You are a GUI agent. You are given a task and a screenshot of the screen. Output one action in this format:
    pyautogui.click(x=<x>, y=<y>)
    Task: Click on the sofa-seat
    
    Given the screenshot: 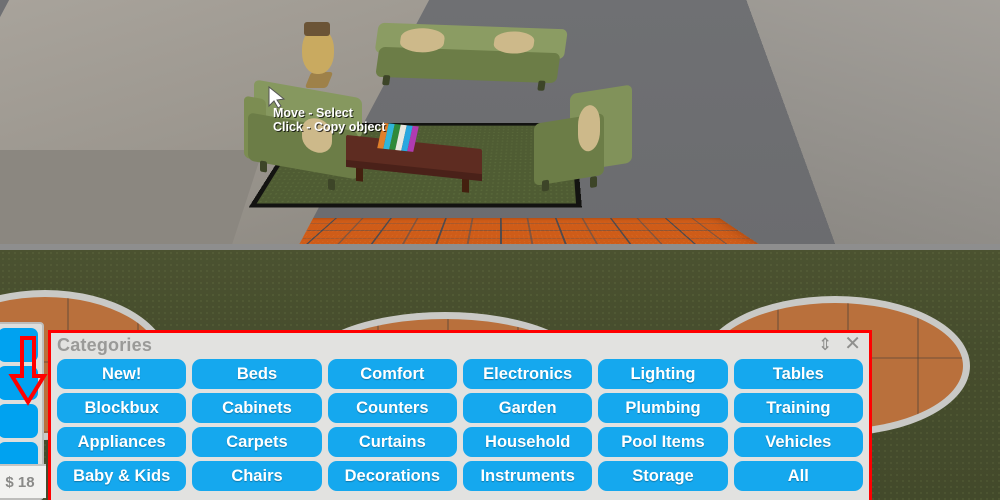 What is the action you would take?
    pyautogui.click(x=468, y=65)
    